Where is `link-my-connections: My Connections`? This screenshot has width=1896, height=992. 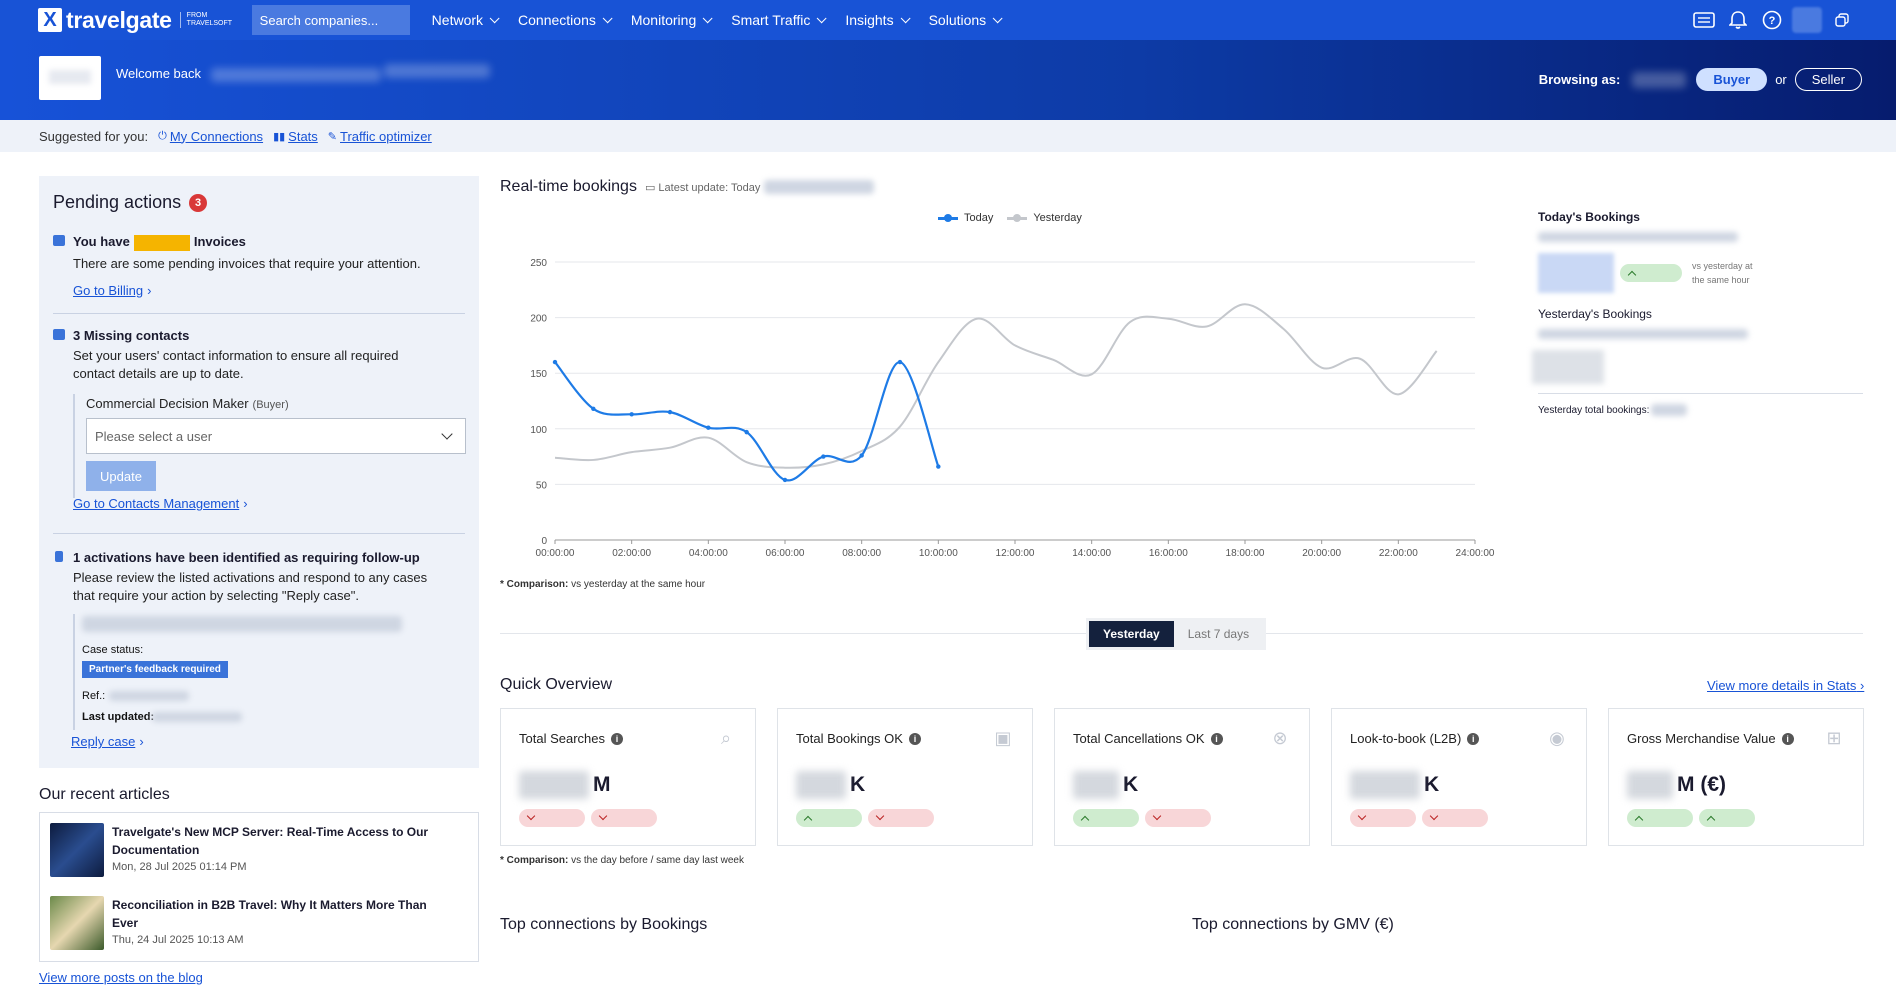 link-my-connections: My Connections is located at coordinates (216, 136).